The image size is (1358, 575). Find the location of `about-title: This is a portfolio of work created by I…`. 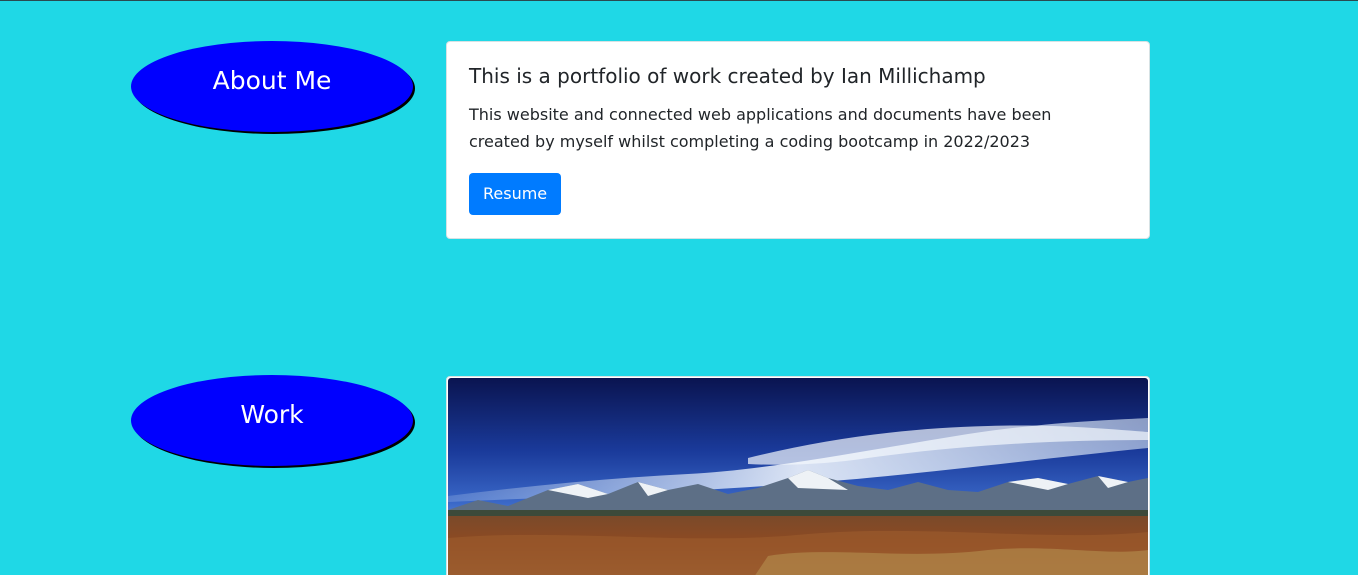

about-title: This is a portfolio of work created by I… is located at coordinates (727, 76).